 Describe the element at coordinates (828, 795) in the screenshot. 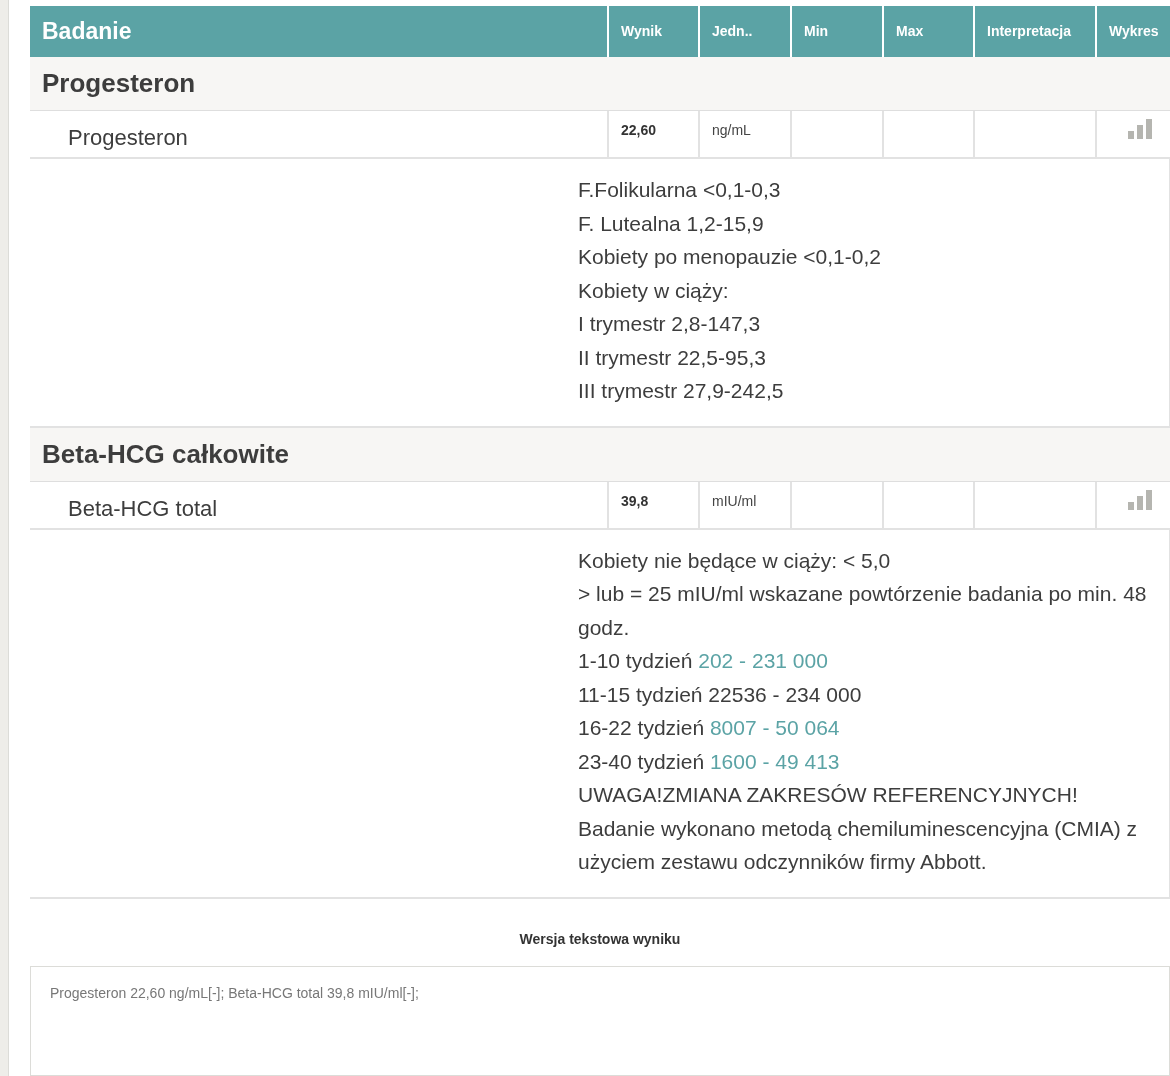

I see `reference-note: UWAGA!ZMIANA ZAKRESÓW REFERENCYJNYCH!` at that location.